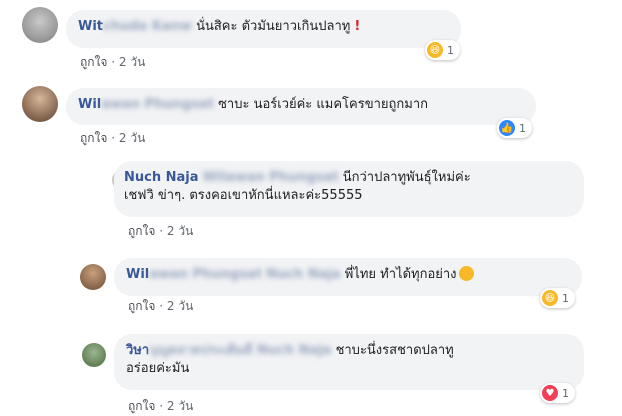  What do you see at coordinates (205, 274) in the screenshot?
I see `reply-author-hidden: awan Phungsat` at bounding box center [205, 274].